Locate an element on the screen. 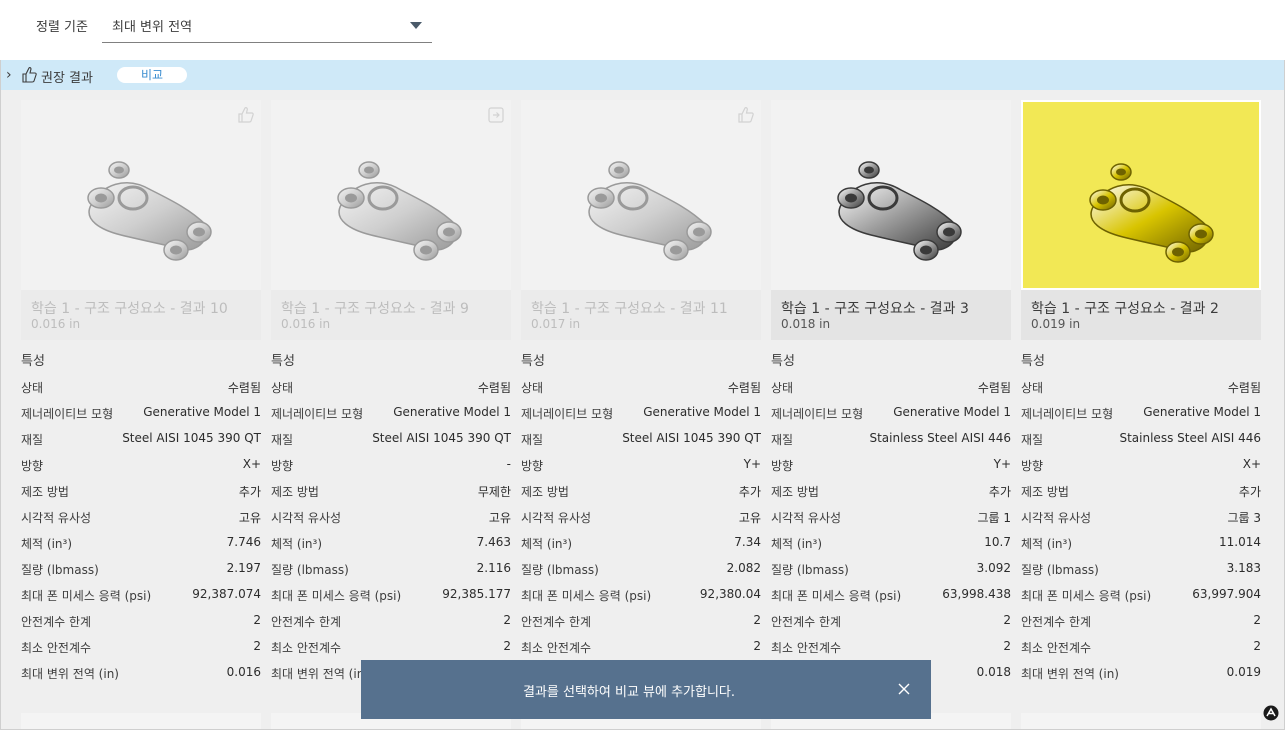 Image resolution: width=1285 pixels, height=730 pixels. result-caption: 학습 1 - 구조 구성요소 - 결과 11 0.017 in is located at coordinates (641, 315).